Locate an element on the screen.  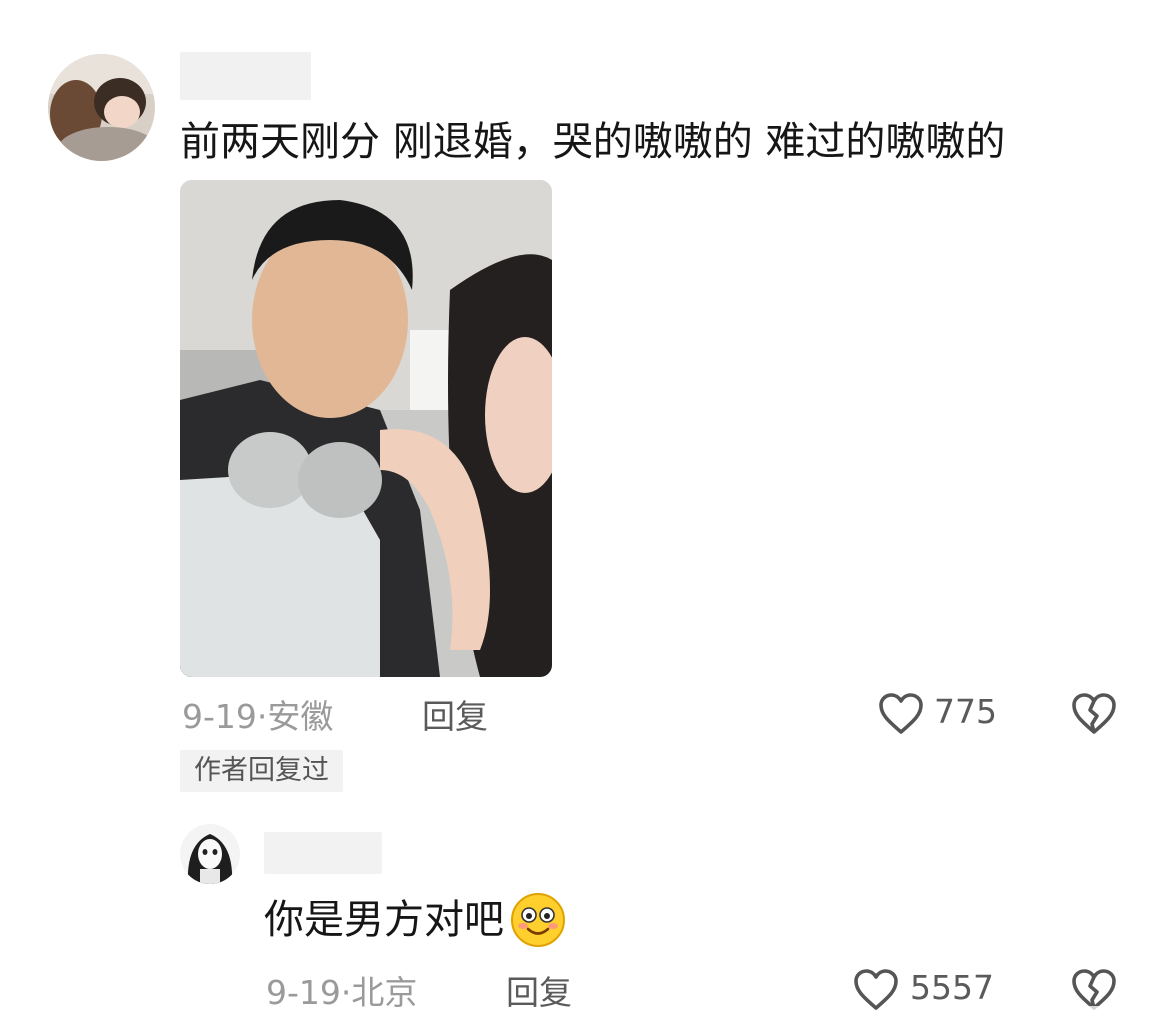
reply-text: 你是男方对吧 is located at coordinates (384, 920).